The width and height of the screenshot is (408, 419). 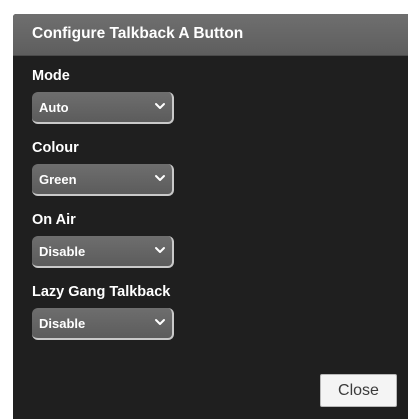 I want to click on colour-select-value: Green, so click(x=58, y=179).